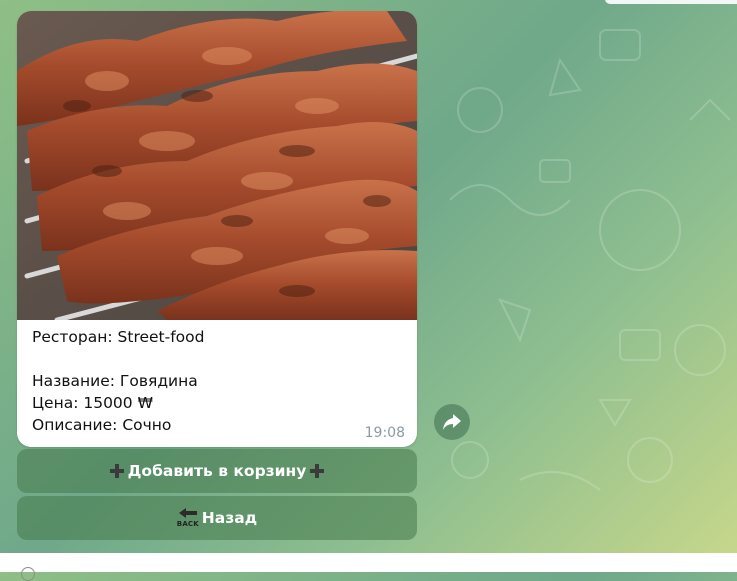 The width and height of the screenshot is (737, 581). I want to click on back-label: Назад, so click(229, 518).